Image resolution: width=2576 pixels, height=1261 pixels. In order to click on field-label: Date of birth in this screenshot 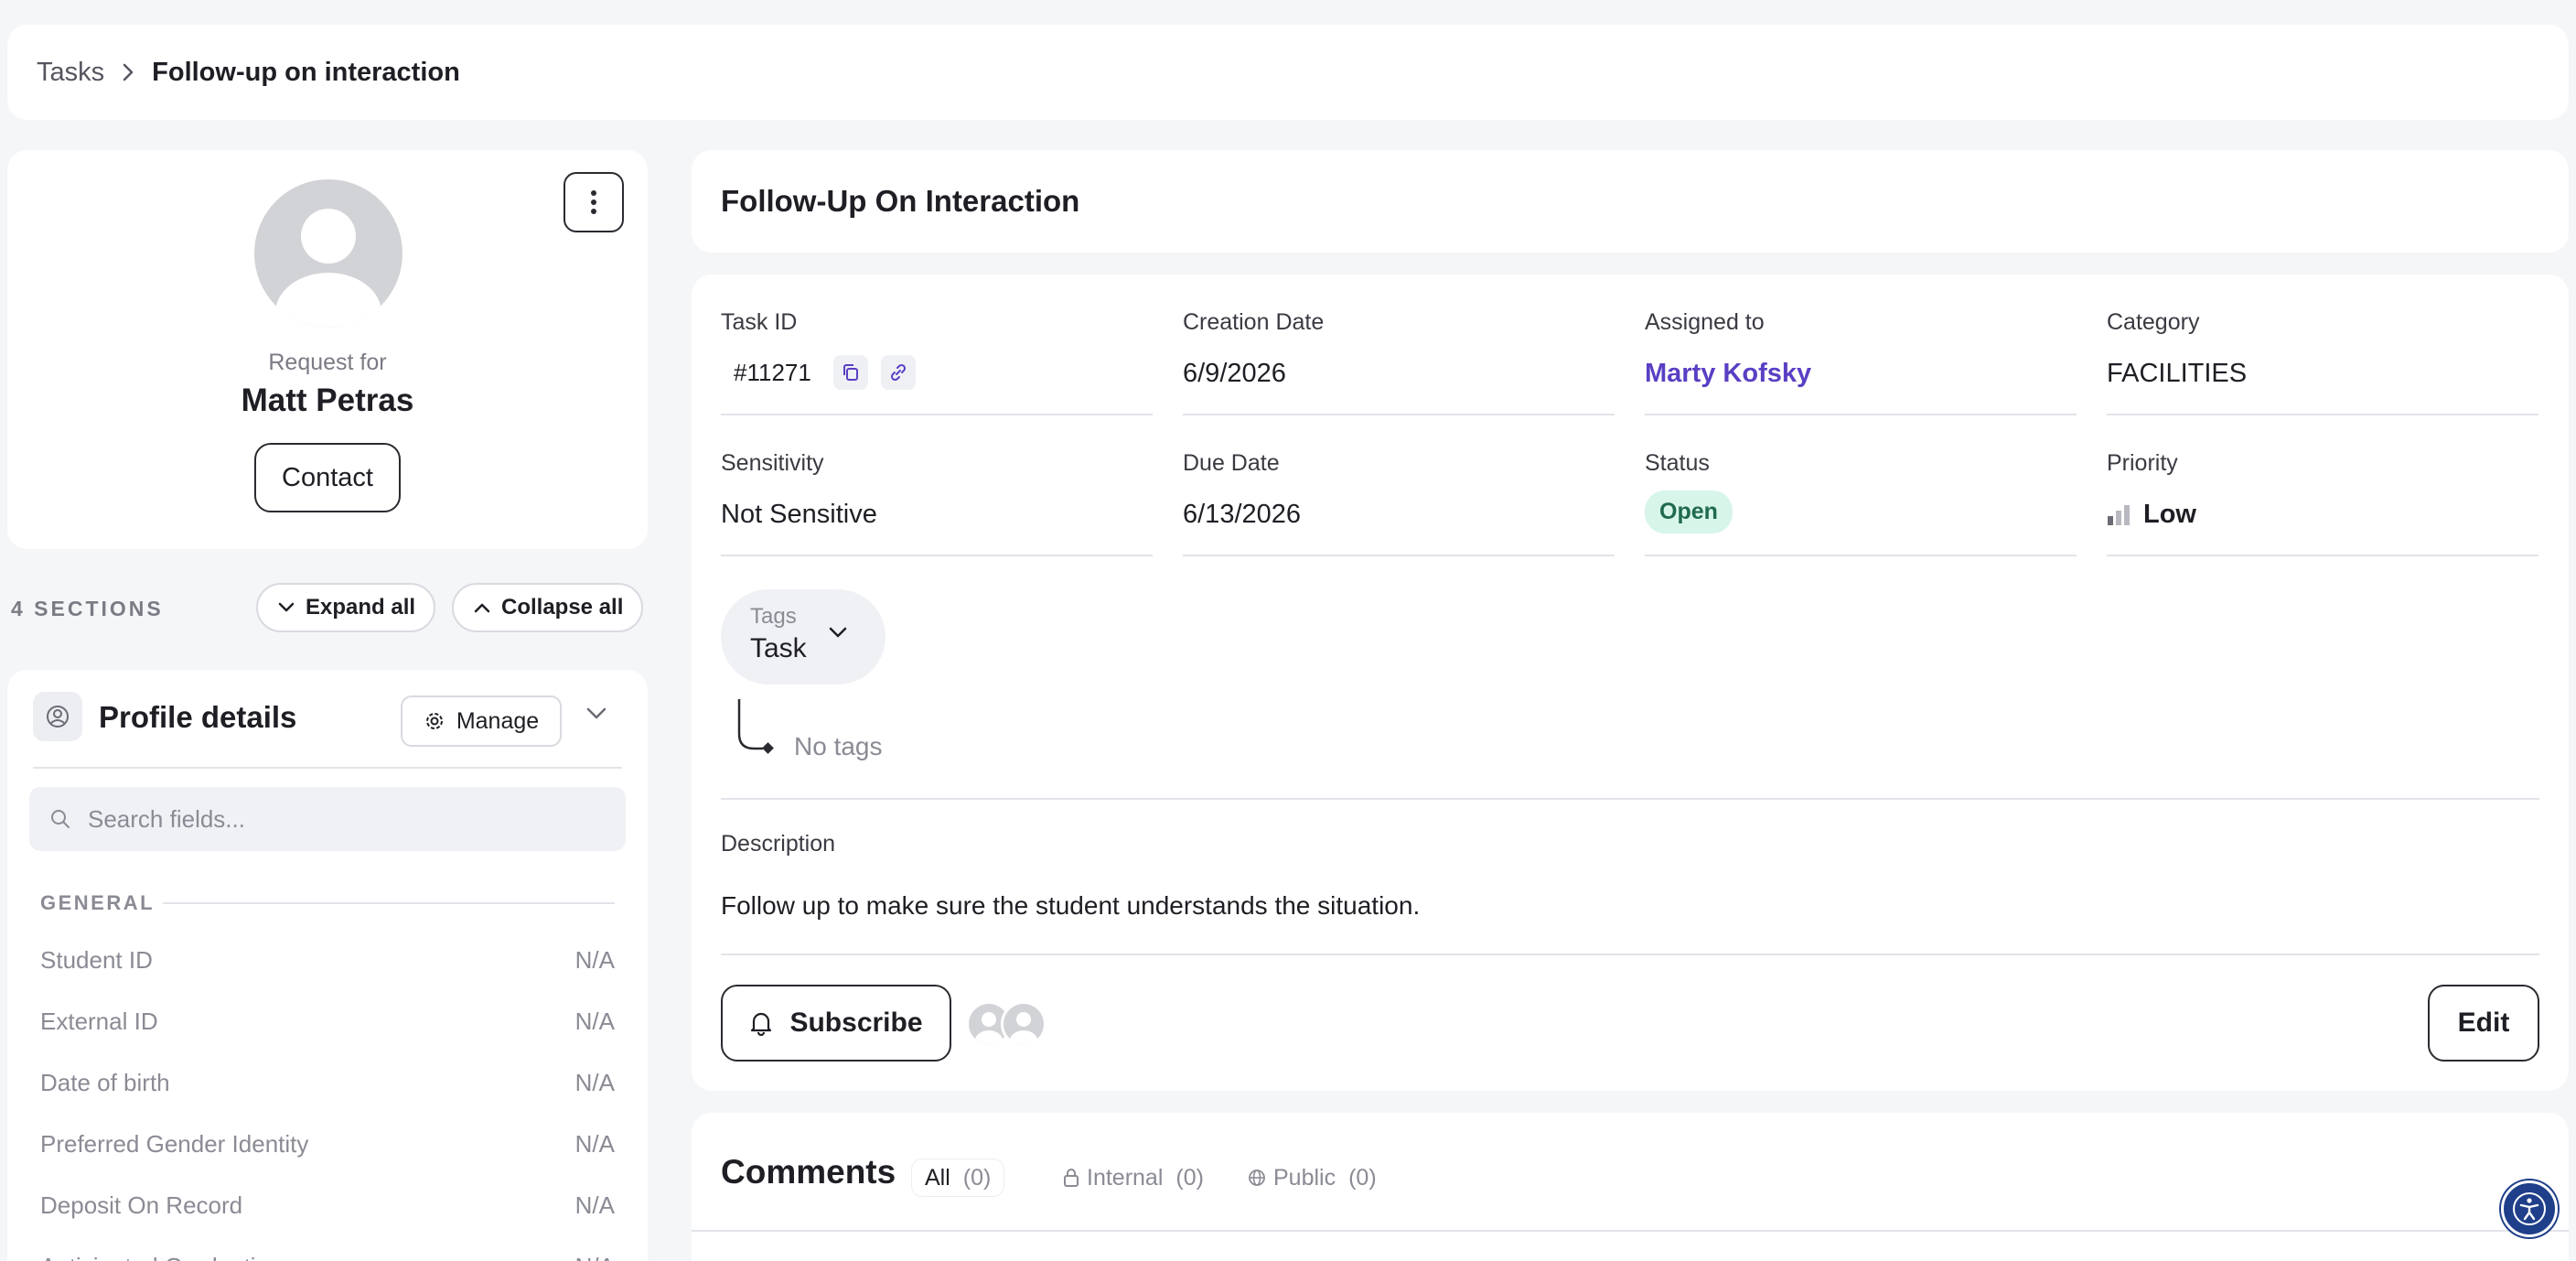, I will do `click(105, 1082)`.